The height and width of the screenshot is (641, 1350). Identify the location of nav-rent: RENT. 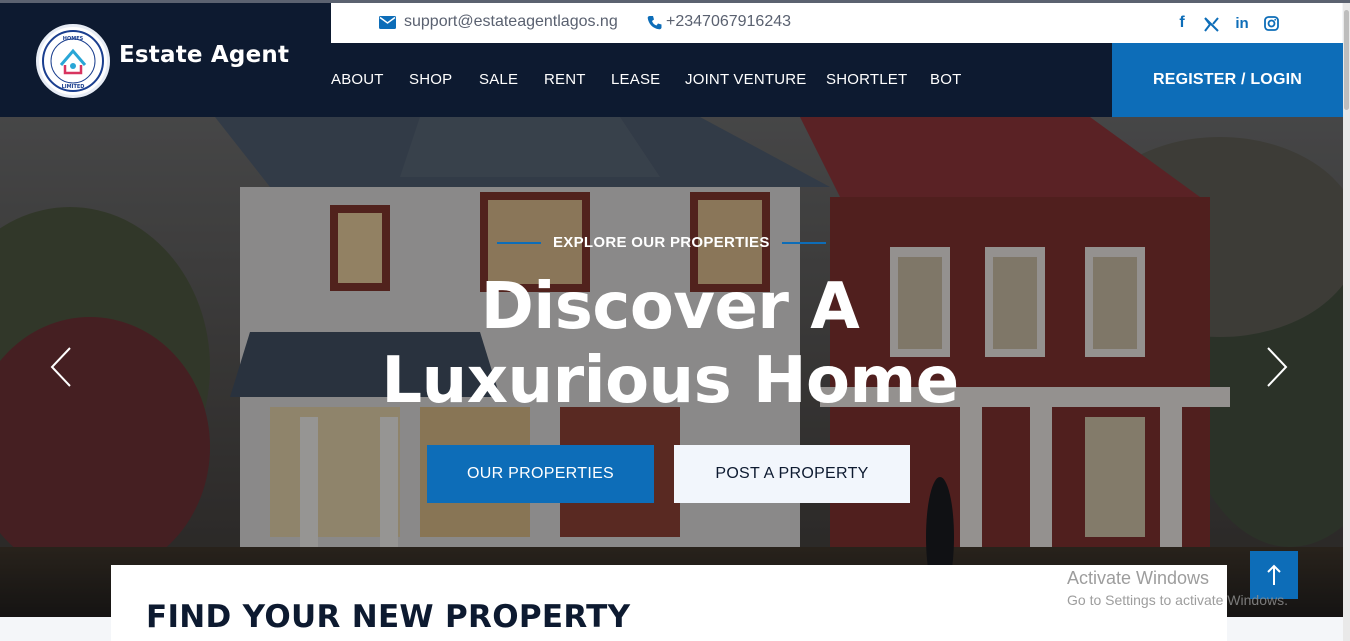
(565, 79).